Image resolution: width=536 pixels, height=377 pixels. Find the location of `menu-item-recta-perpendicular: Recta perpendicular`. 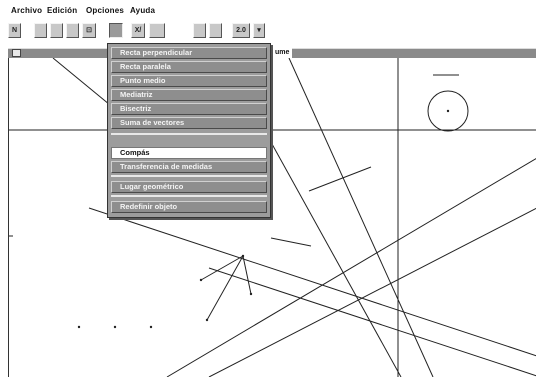

menu-item-recta-perpendicular: Recta perpendicular is located at coordinates (189, 53).